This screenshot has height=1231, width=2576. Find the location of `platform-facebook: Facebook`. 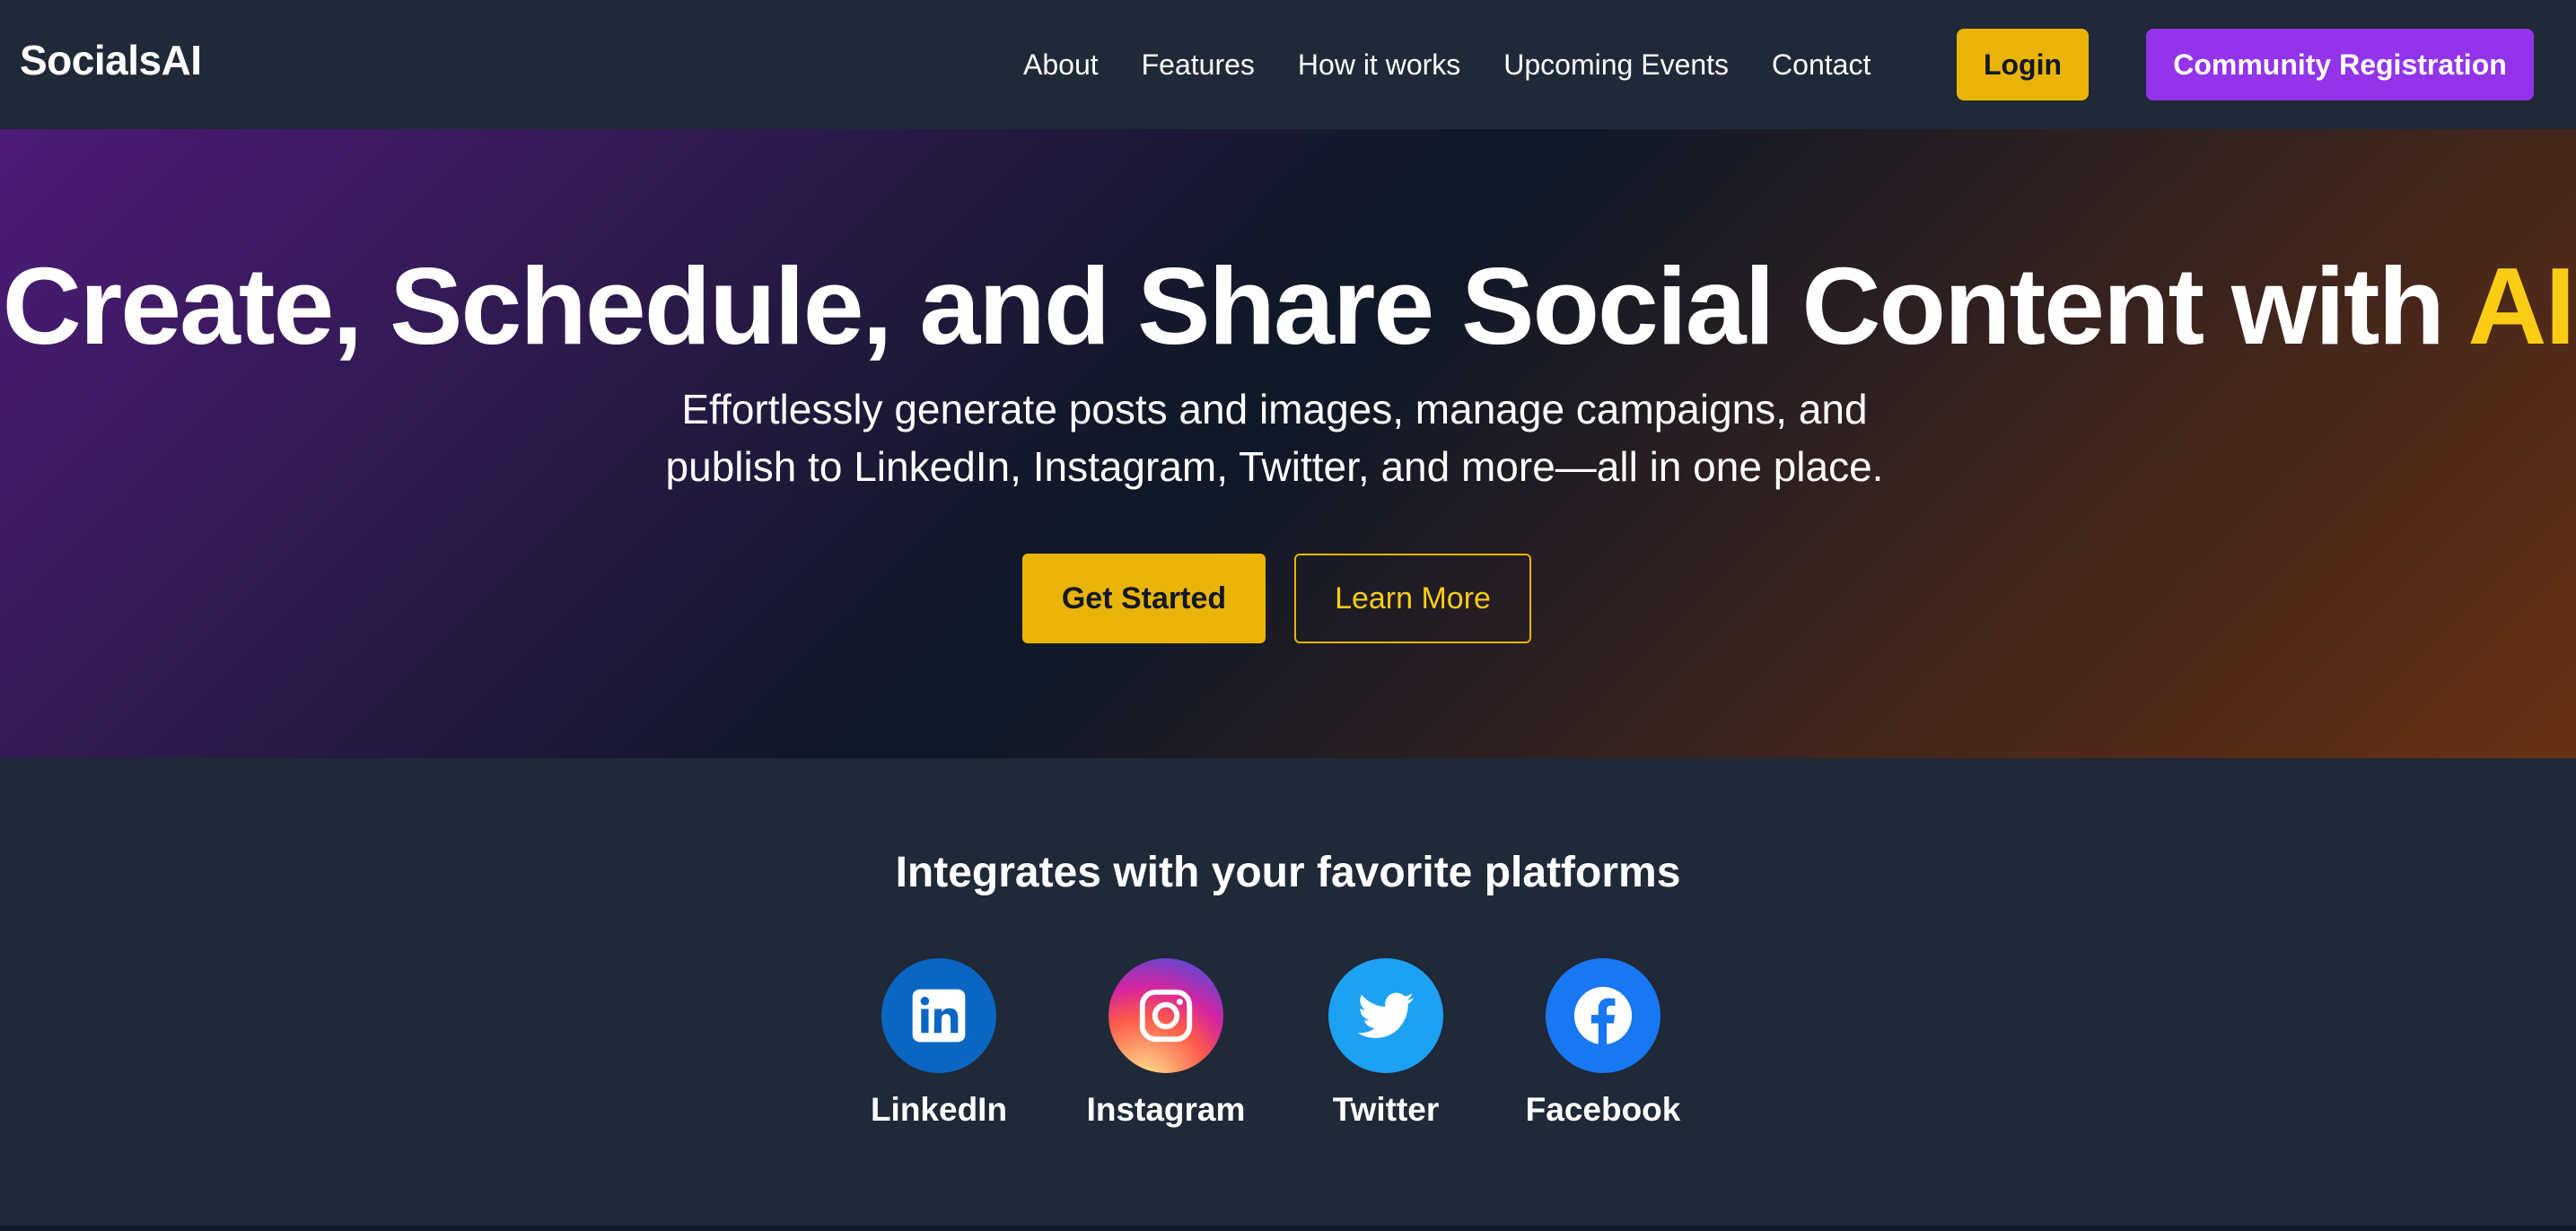

platform-facebook: Facebook is located at coordinates (1603, 1043).